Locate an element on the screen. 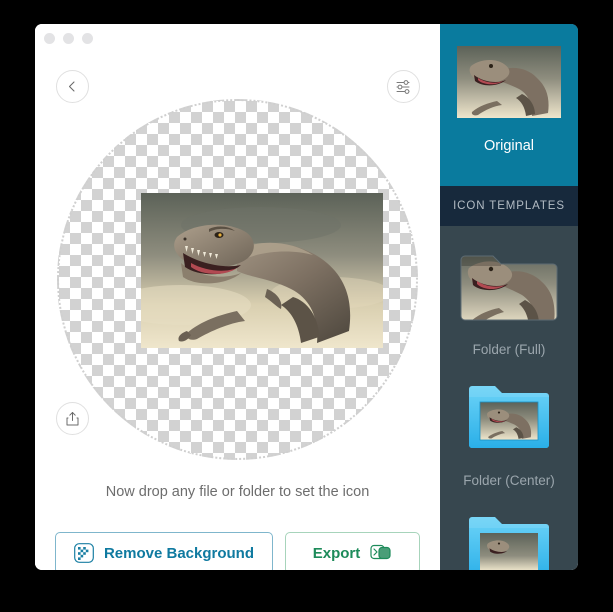 This screenshot has width=613, height=612. sidebar-item-folder-partial is located at coordinates (509, 529).